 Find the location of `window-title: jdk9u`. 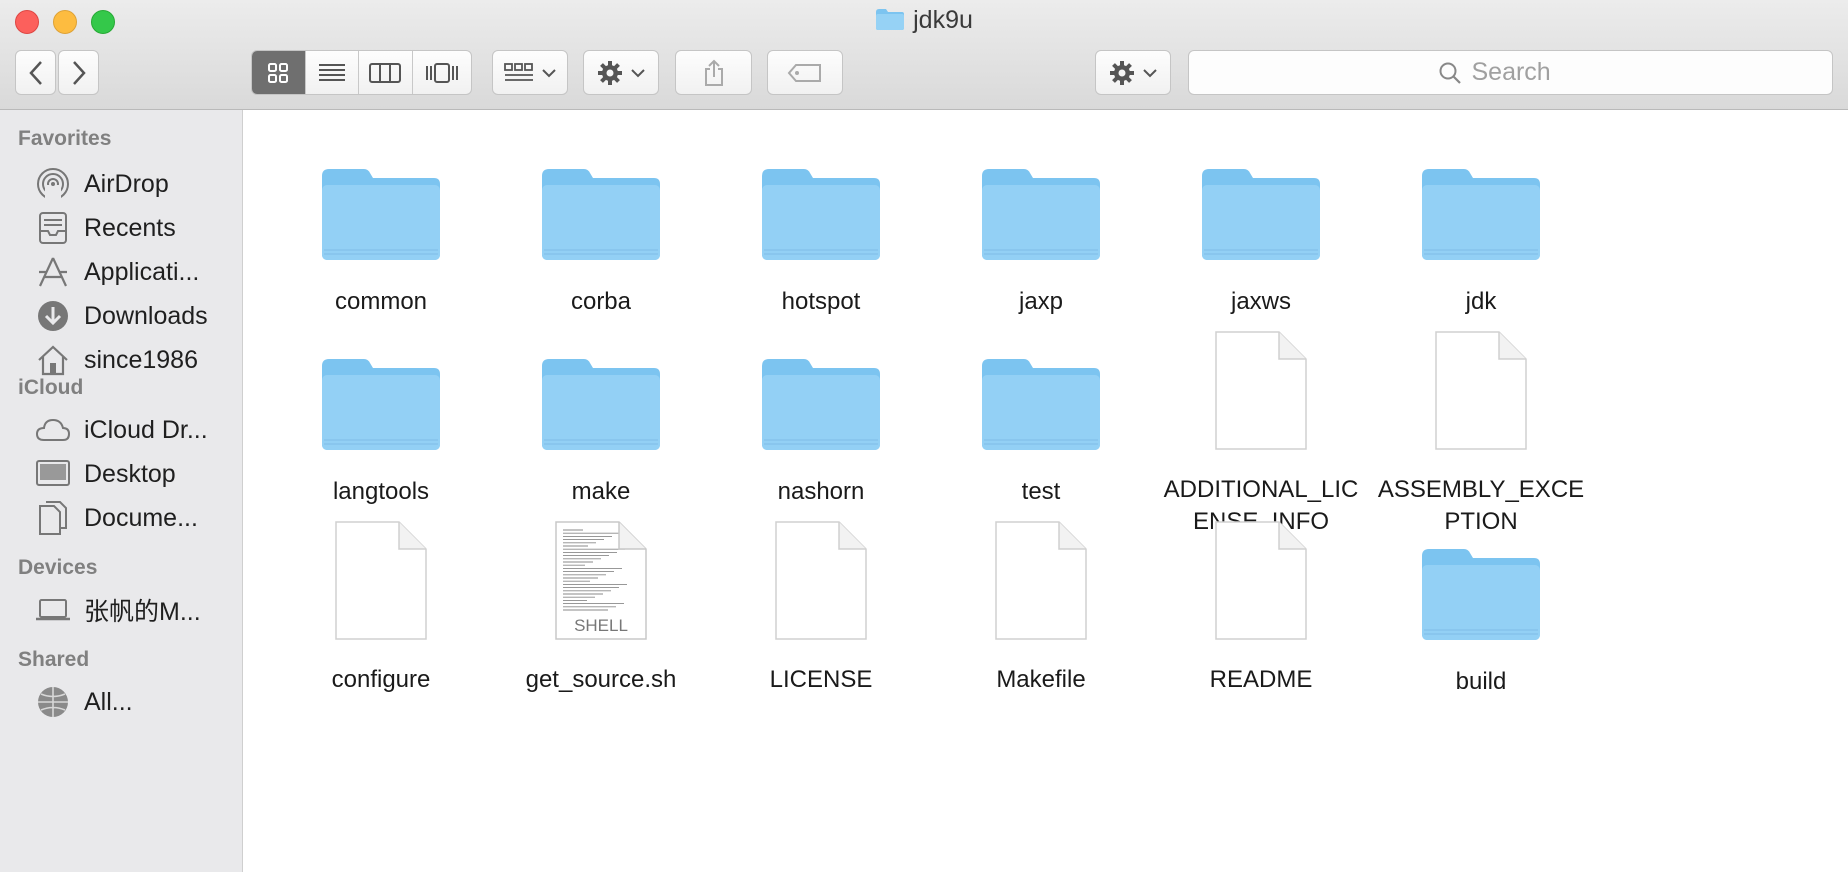

window-title: jdk9u is located at coordinates (924, 22).